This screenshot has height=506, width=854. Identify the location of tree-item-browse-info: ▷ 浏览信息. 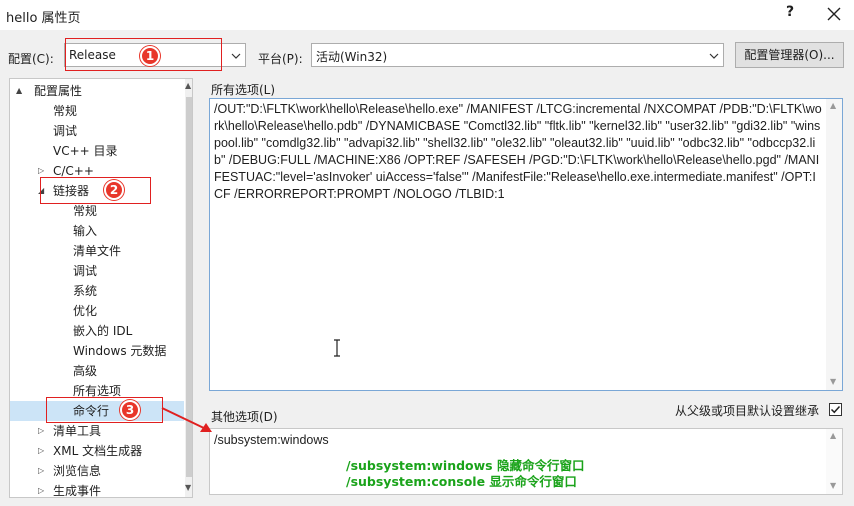
(97, 471).